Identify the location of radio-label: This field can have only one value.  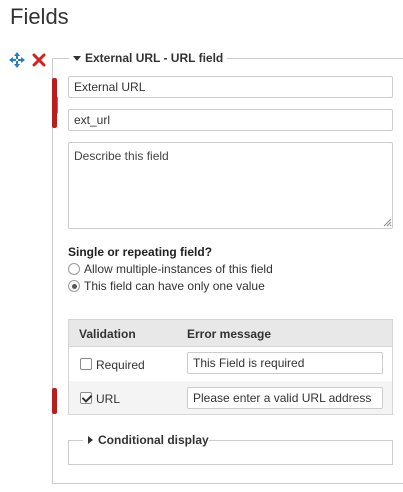
(174, 286).